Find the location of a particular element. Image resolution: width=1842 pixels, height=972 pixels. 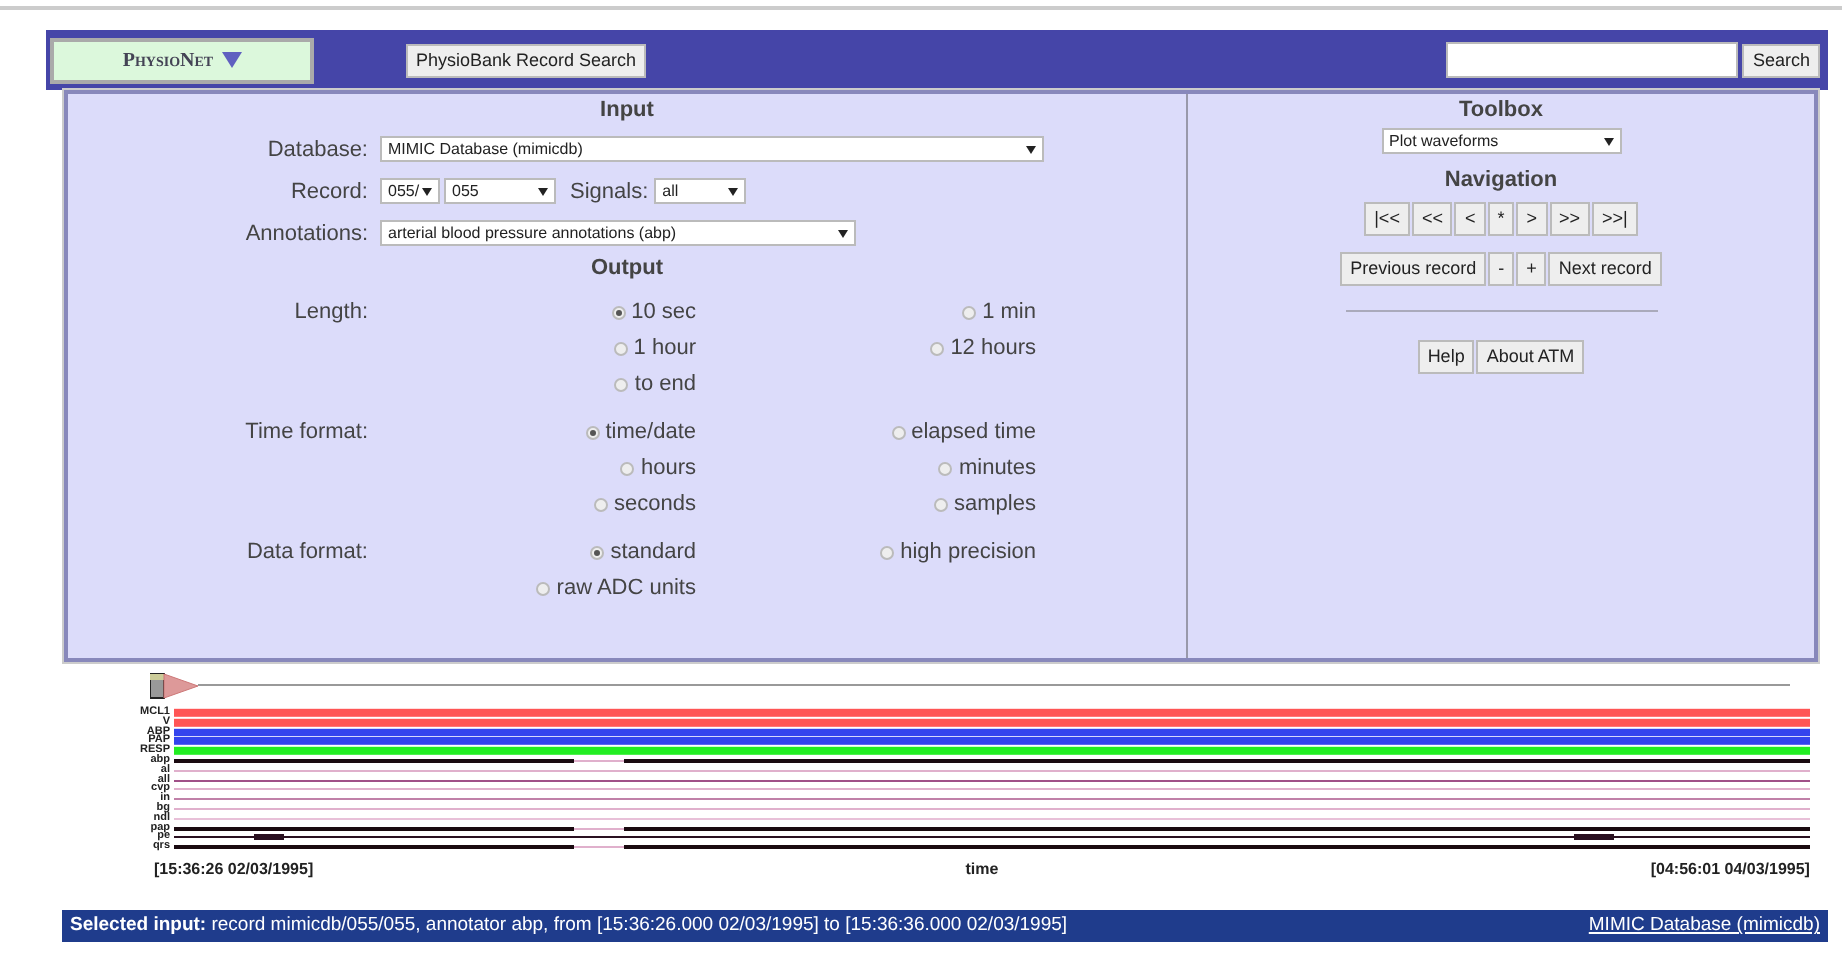

field-label: Record: is located at coordinates (328, 191).